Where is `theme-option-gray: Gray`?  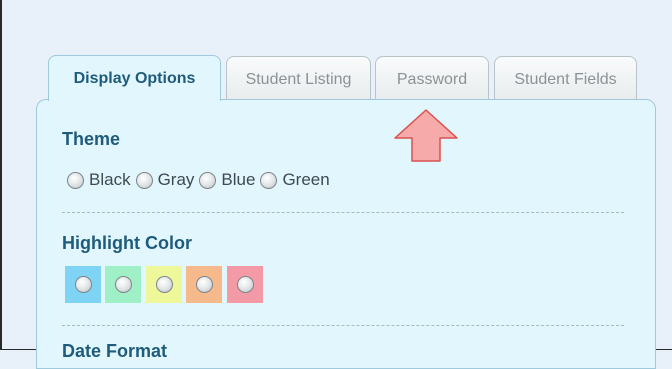
theme-option-gray: Gray is located at coordinates (165, 180).